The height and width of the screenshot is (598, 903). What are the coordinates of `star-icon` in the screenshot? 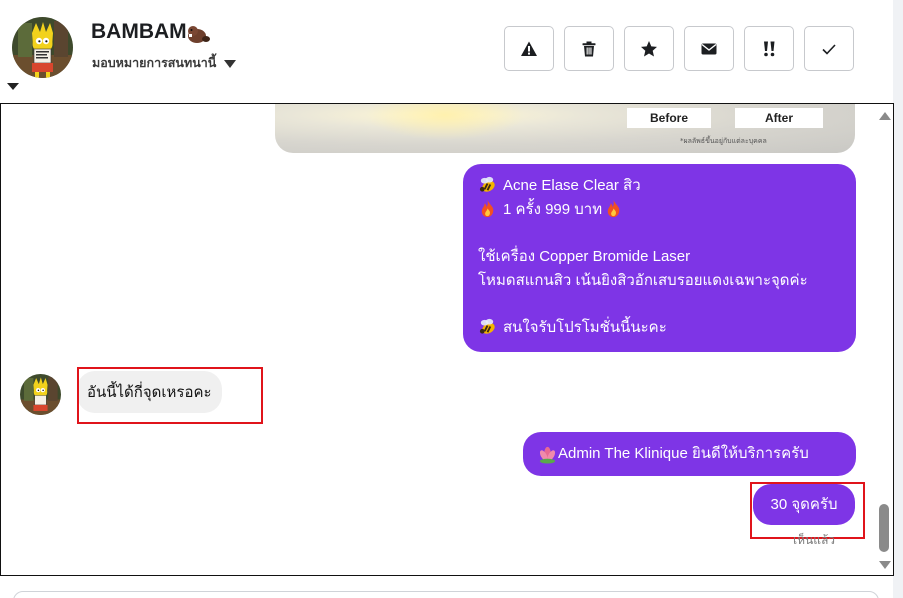 It's located at (649, 48).